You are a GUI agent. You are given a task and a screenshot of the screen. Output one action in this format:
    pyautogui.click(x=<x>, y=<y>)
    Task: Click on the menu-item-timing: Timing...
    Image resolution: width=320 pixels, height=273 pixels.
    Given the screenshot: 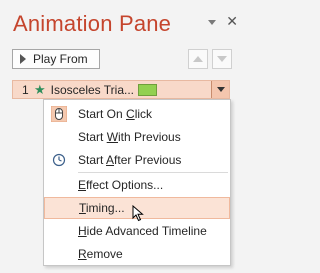 What is the action you would take?
    pyautogui.click(x=137, y=209)
    